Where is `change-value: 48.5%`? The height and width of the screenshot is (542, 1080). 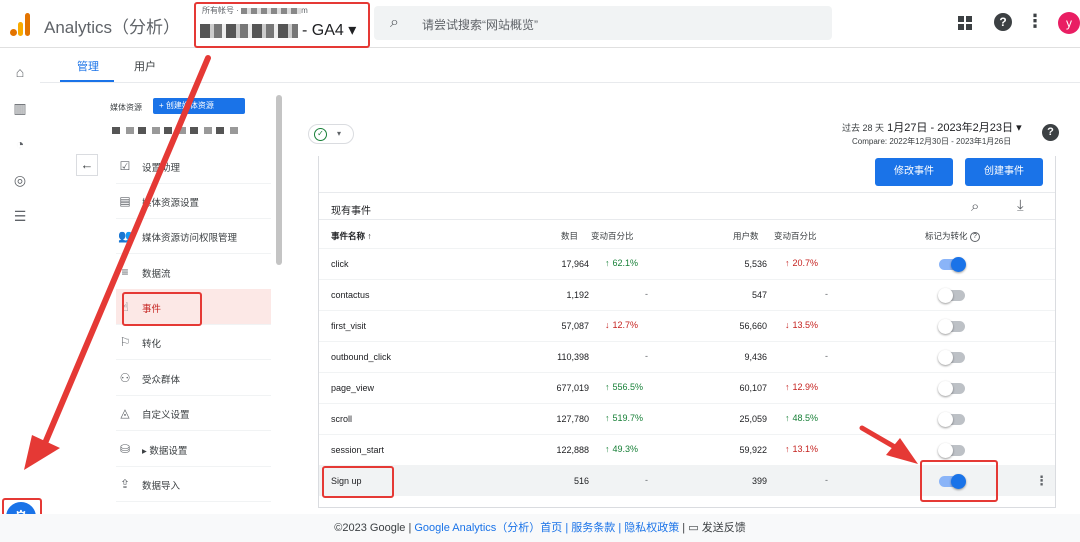 change-value: 48.5% is located at coordinates (805, 418).